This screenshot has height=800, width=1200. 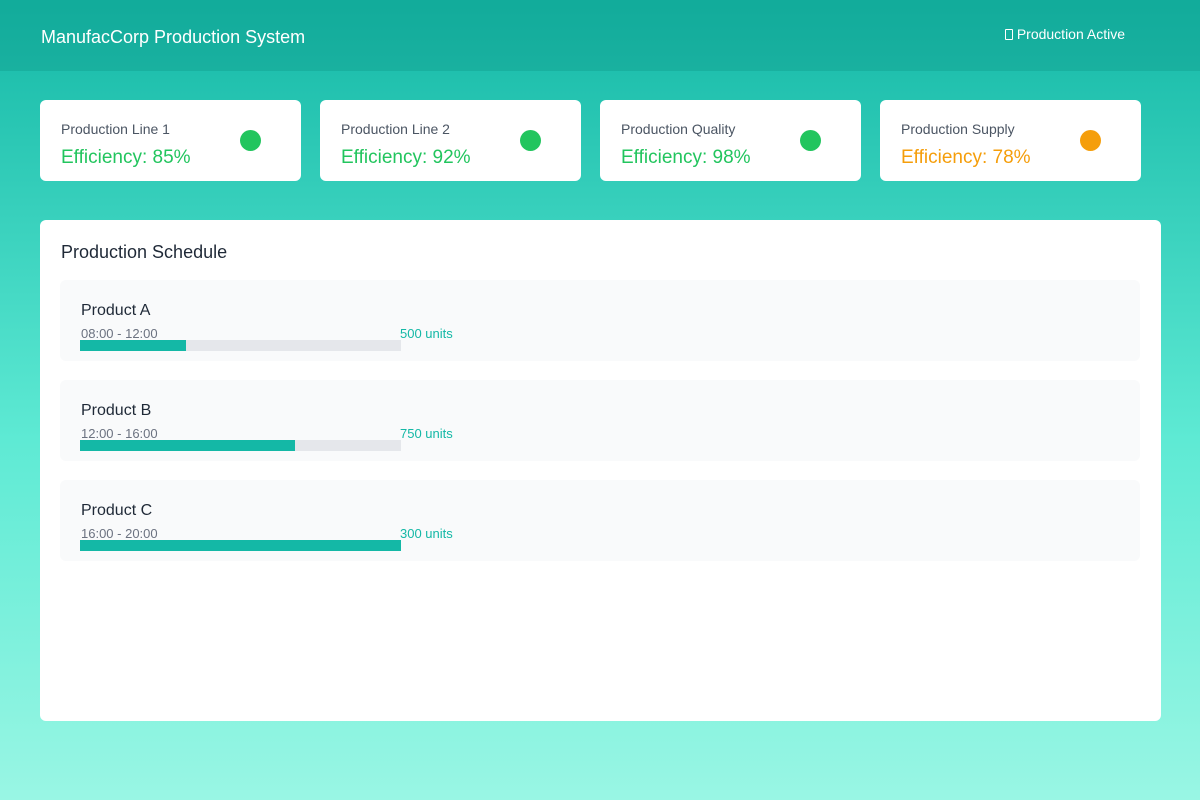 I want to click on unit-count: 500 units, so click(x=426, y=333).